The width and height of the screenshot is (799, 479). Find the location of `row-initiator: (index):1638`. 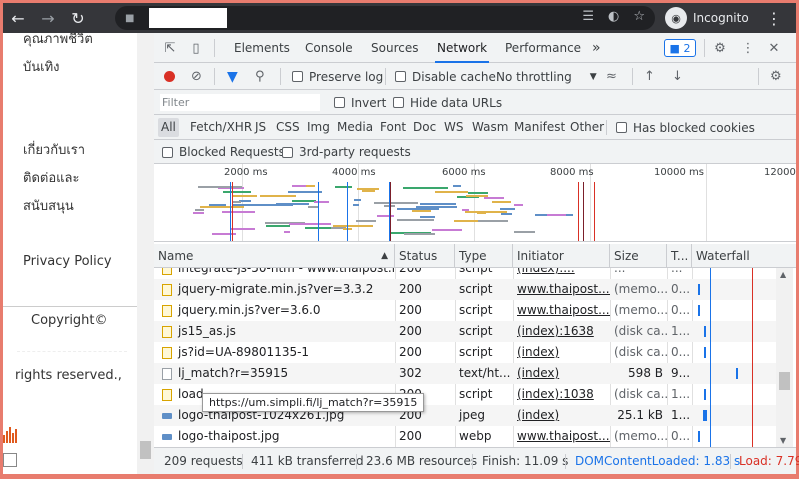

row-initiator: (index):1638 is located at coordinates (561, 331).